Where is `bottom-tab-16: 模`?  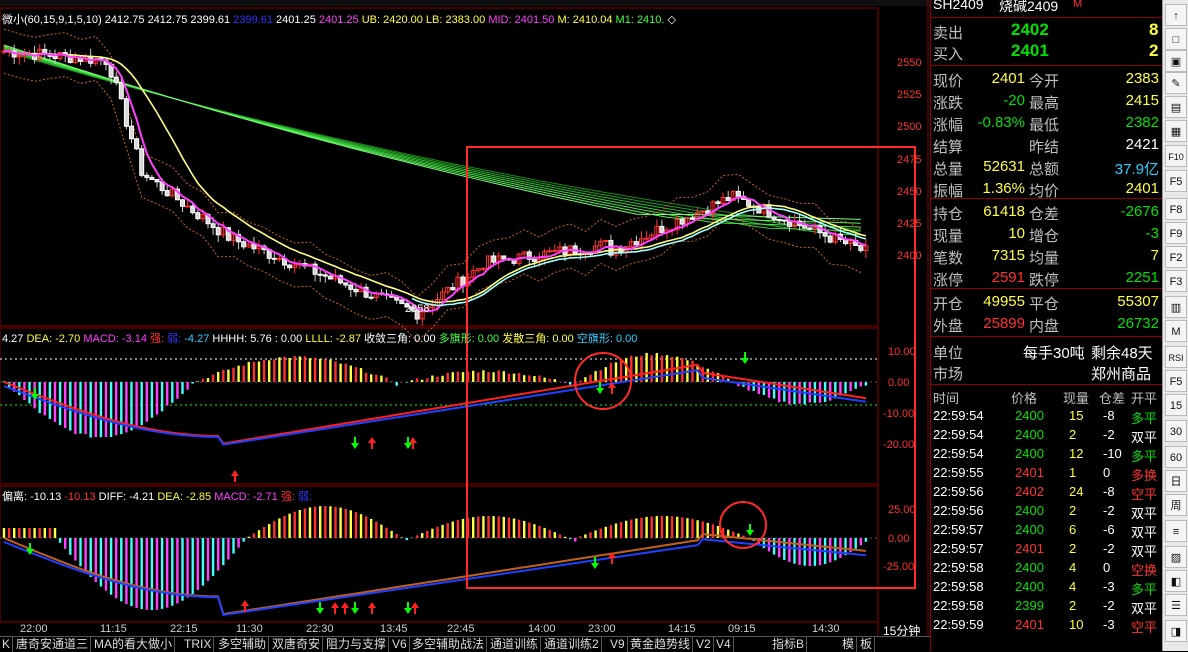
bottom-tab-16: 模 is located at coordinates (849, 644).